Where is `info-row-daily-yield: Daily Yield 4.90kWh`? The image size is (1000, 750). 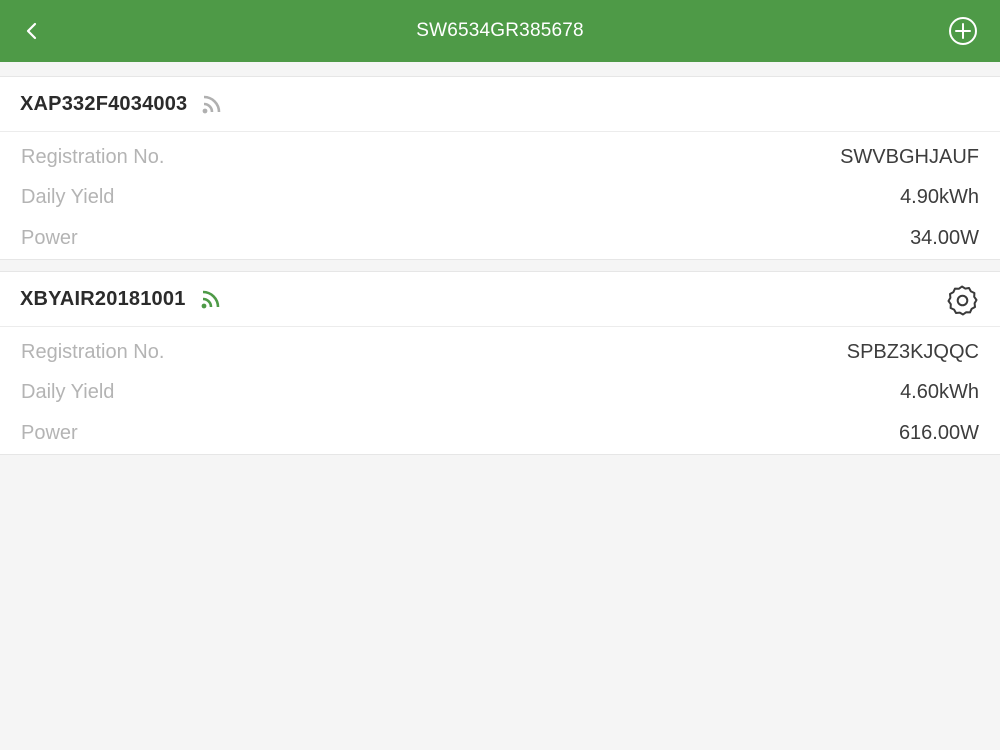 info-row-daily-yield: Daily Yield 4.90kWh is located at coordinates (500, 198).